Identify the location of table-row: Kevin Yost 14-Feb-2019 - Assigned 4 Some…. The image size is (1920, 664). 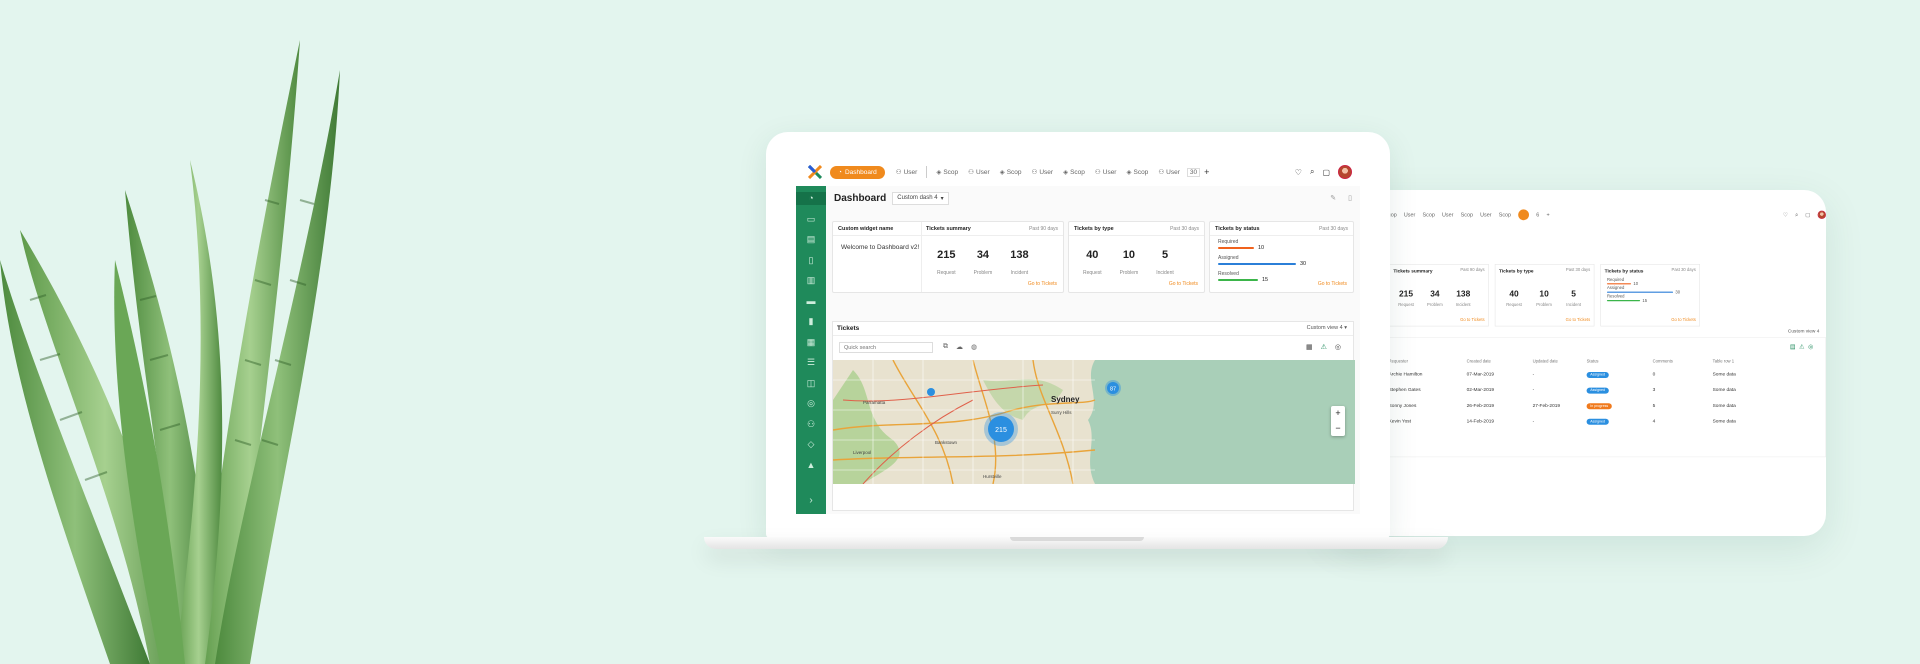
(1605, 421).